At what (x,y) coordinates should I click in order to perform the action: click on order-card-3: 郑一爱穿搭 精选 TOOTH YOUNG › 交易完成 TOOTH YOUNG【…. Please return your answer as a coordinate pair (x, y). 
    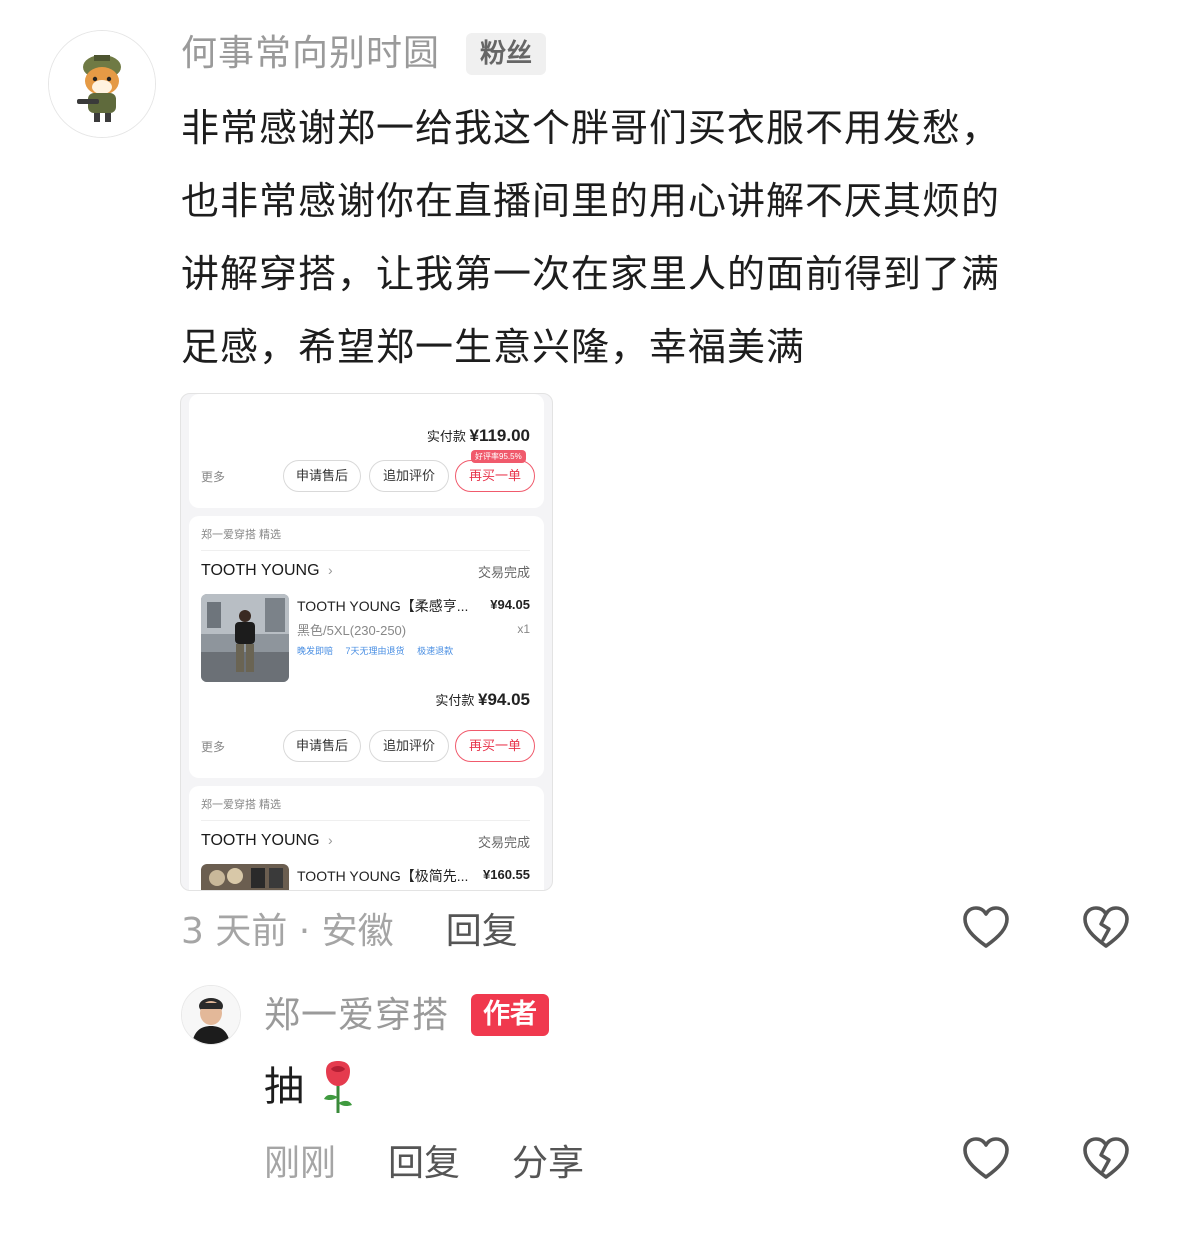
    Looking at the image, I should click on (366, 838).